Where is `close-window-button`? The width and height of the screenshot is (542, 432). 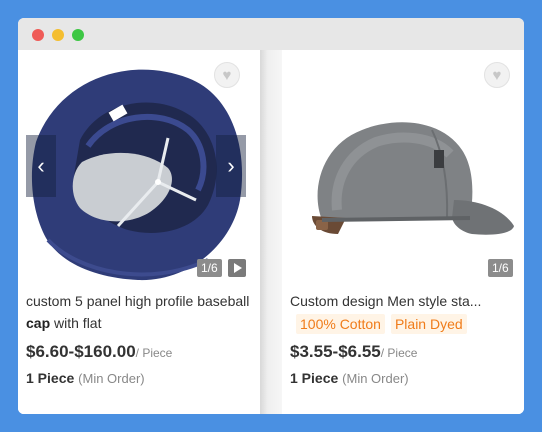
close-window-button is located at coordinates (38, 35).